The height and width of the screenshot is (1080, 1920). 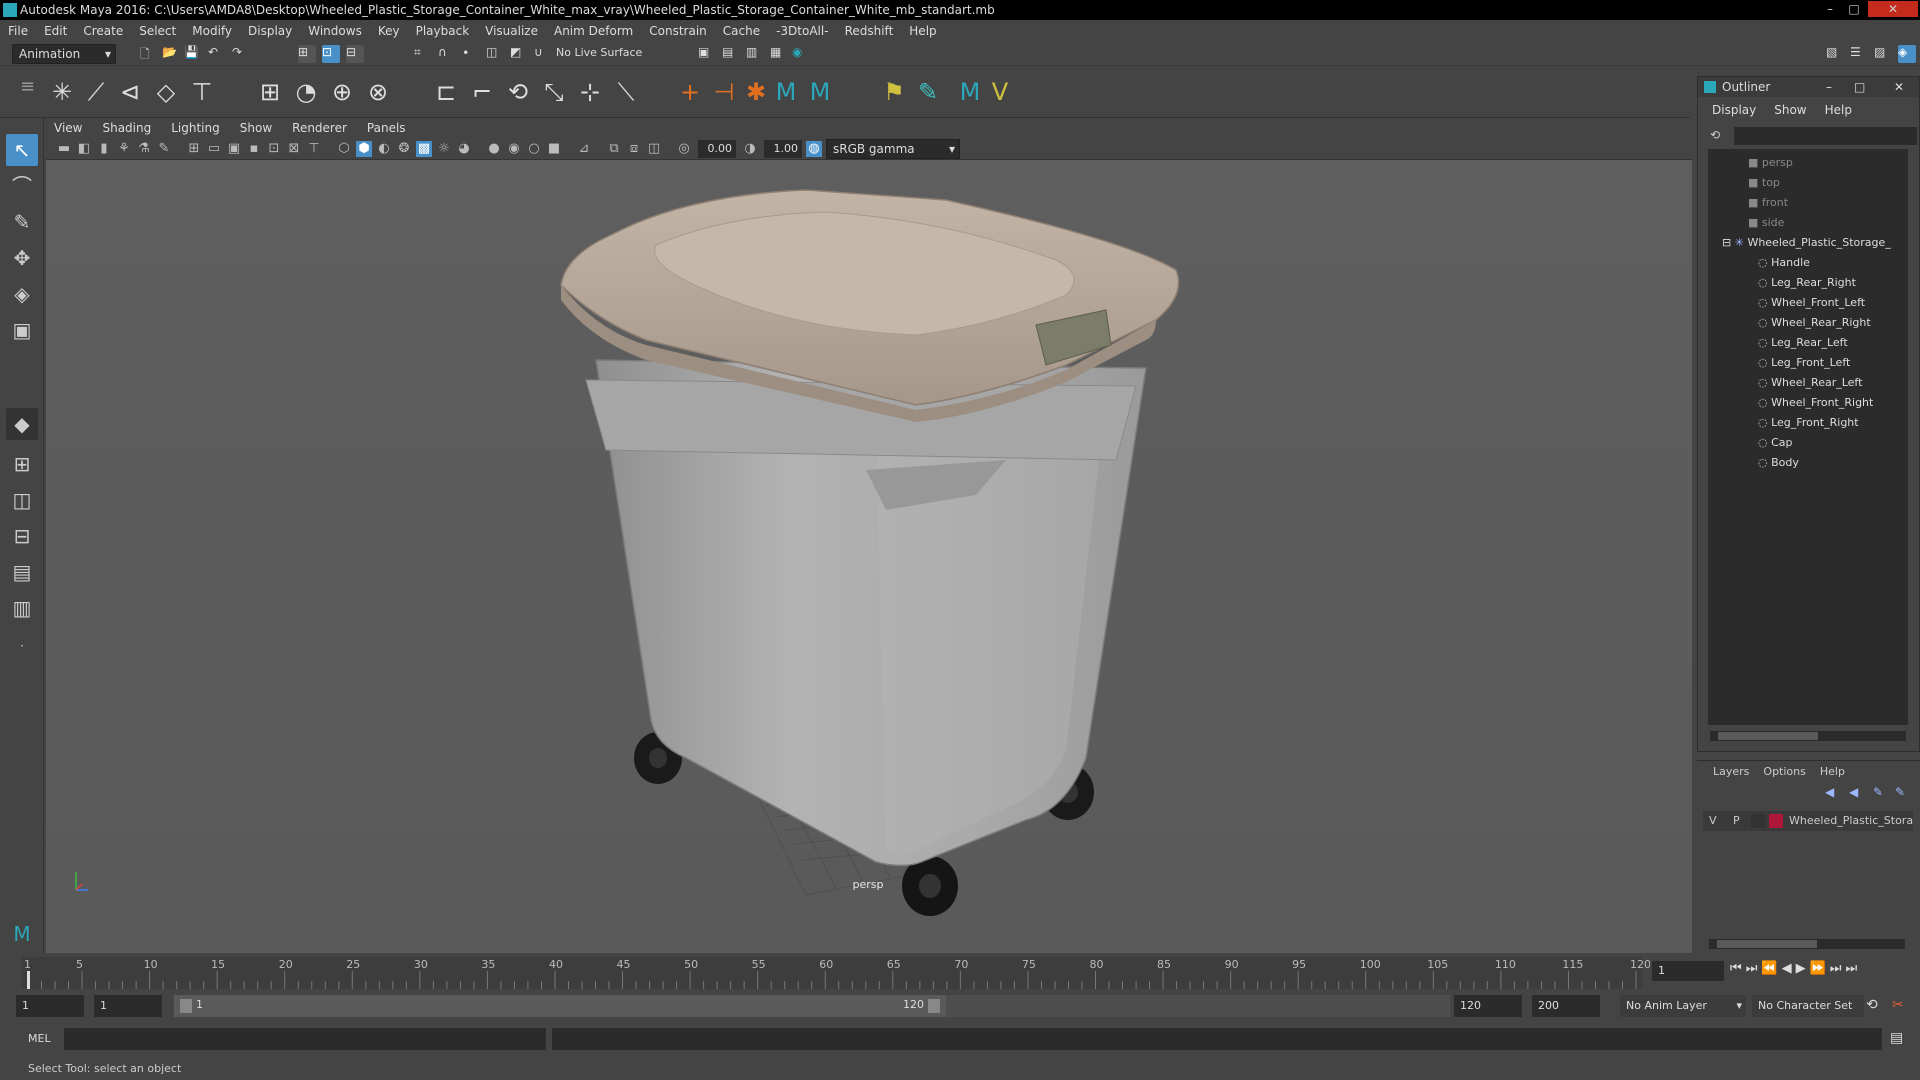 I want to click on layout-two-icon: ◫, so click(x=22, y=500).